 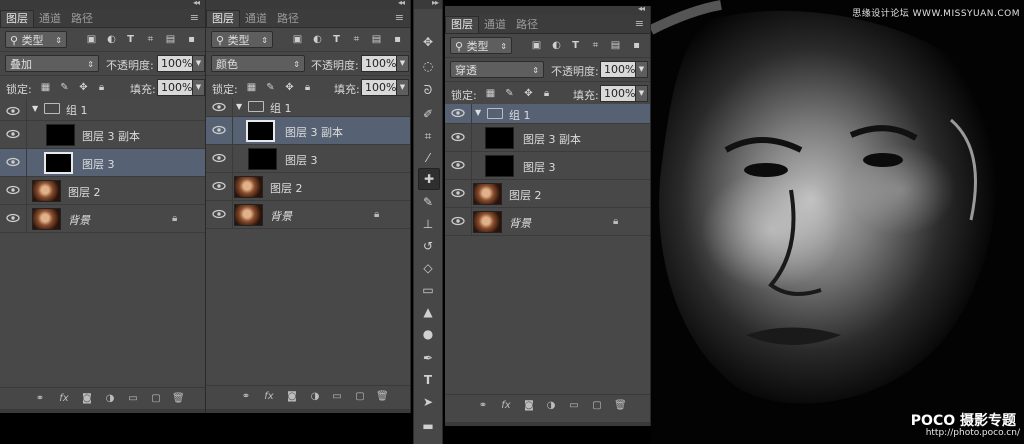 What do you see at coordinates (428, 114) in the screenshot?
I see `quick-select-icon: ✐` at bounding box center [428, 114].